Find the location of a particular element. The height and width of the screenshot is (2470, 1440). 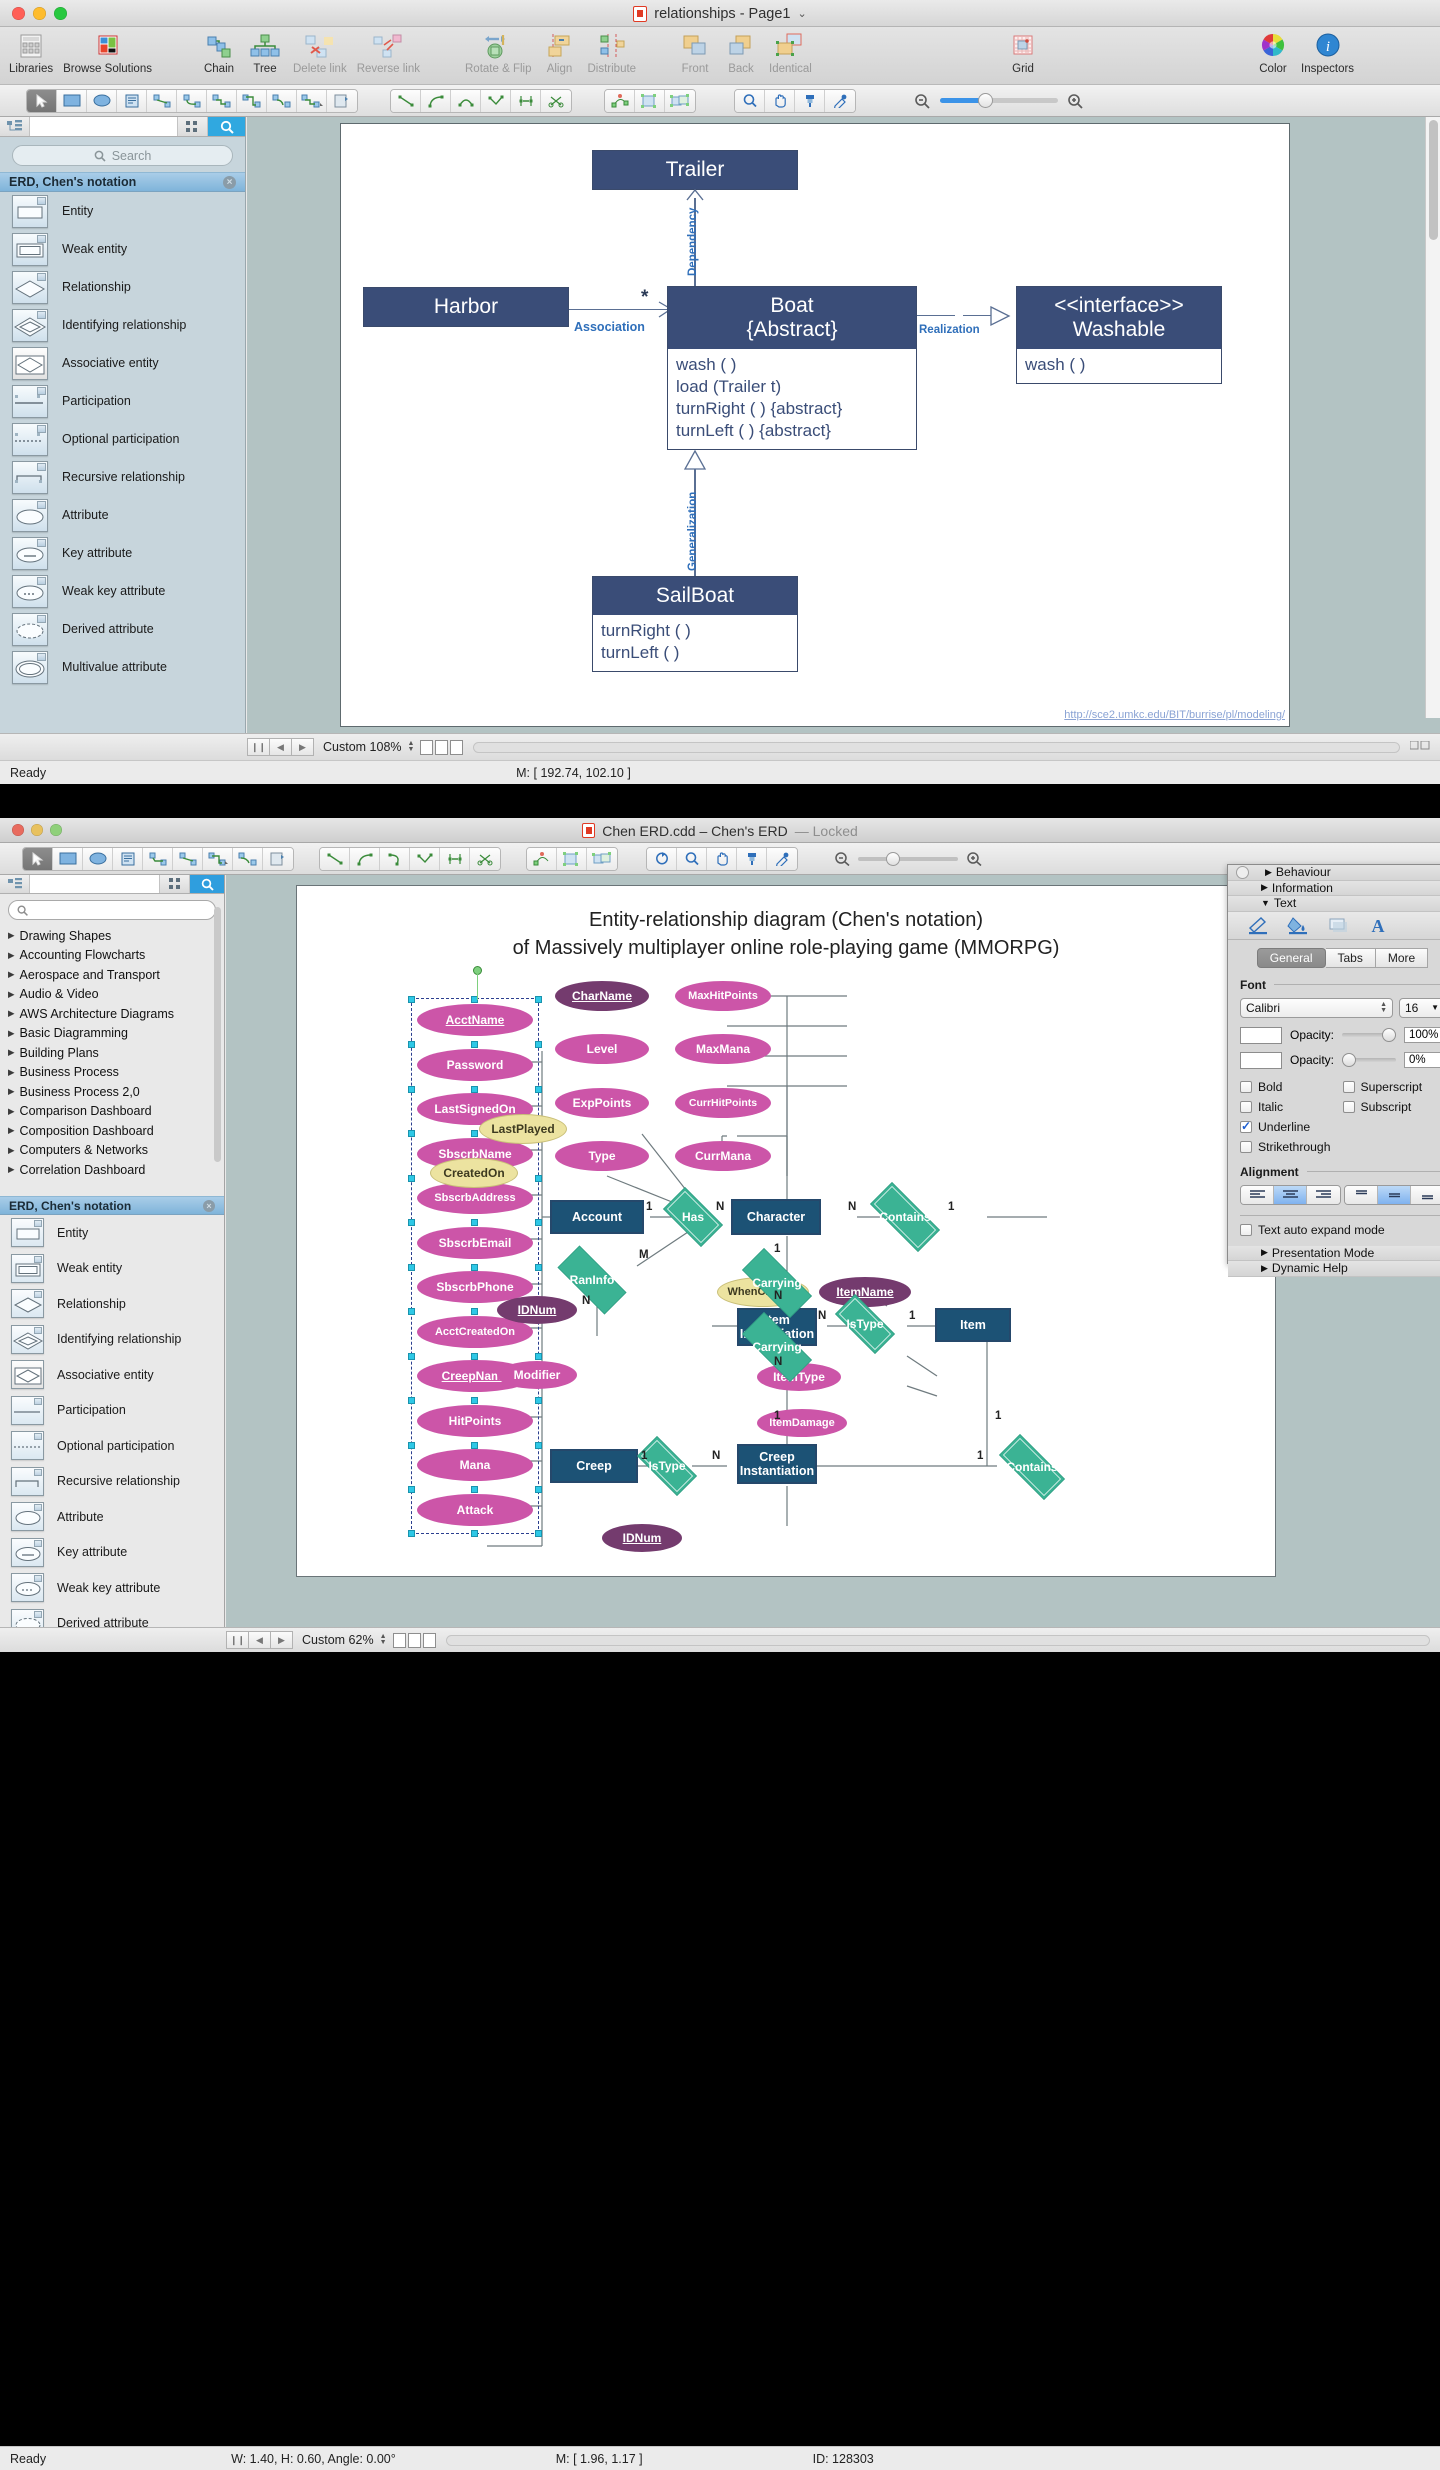

union-shapes-tool is located at coordinates (650, 101).